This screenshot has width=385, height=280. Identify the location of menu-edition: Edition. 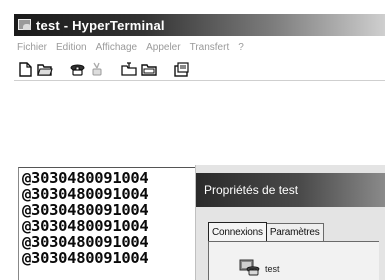
(71, 47).